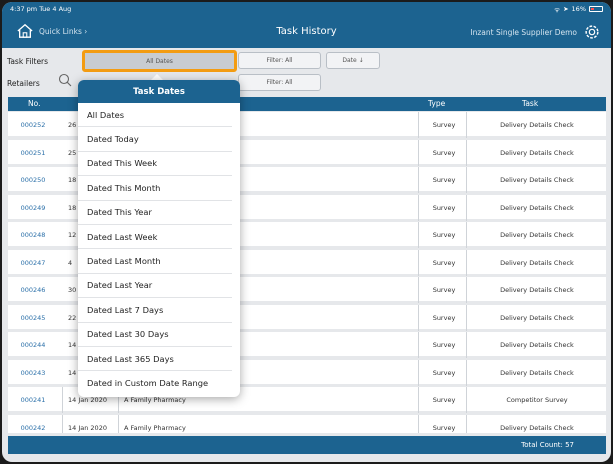 This screenshot has width=613, height=464. Describe the element at coordinates (55, 9) in the screenshot. I see `status-date: Tue 4 Aug` at that location.